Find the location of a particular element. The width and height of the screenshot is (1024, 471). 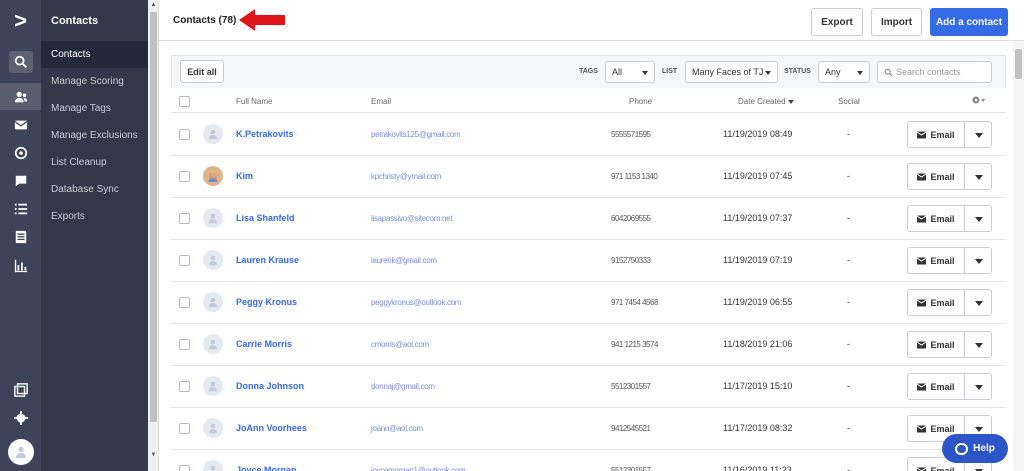

scrollbar-thumb is located at coordinates (153, 217).